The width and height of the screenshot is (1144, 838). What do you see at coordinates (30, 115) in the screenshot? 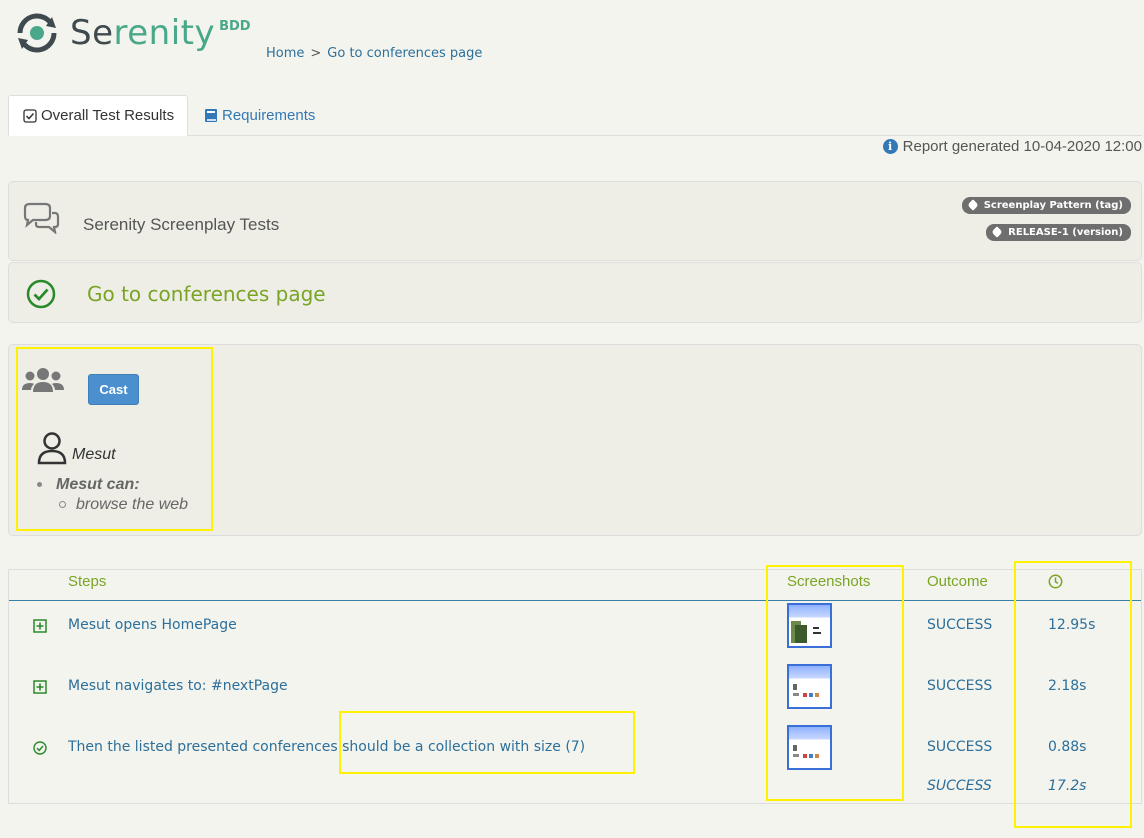
I see `check-square-icon` at bounding box center [30, 115].